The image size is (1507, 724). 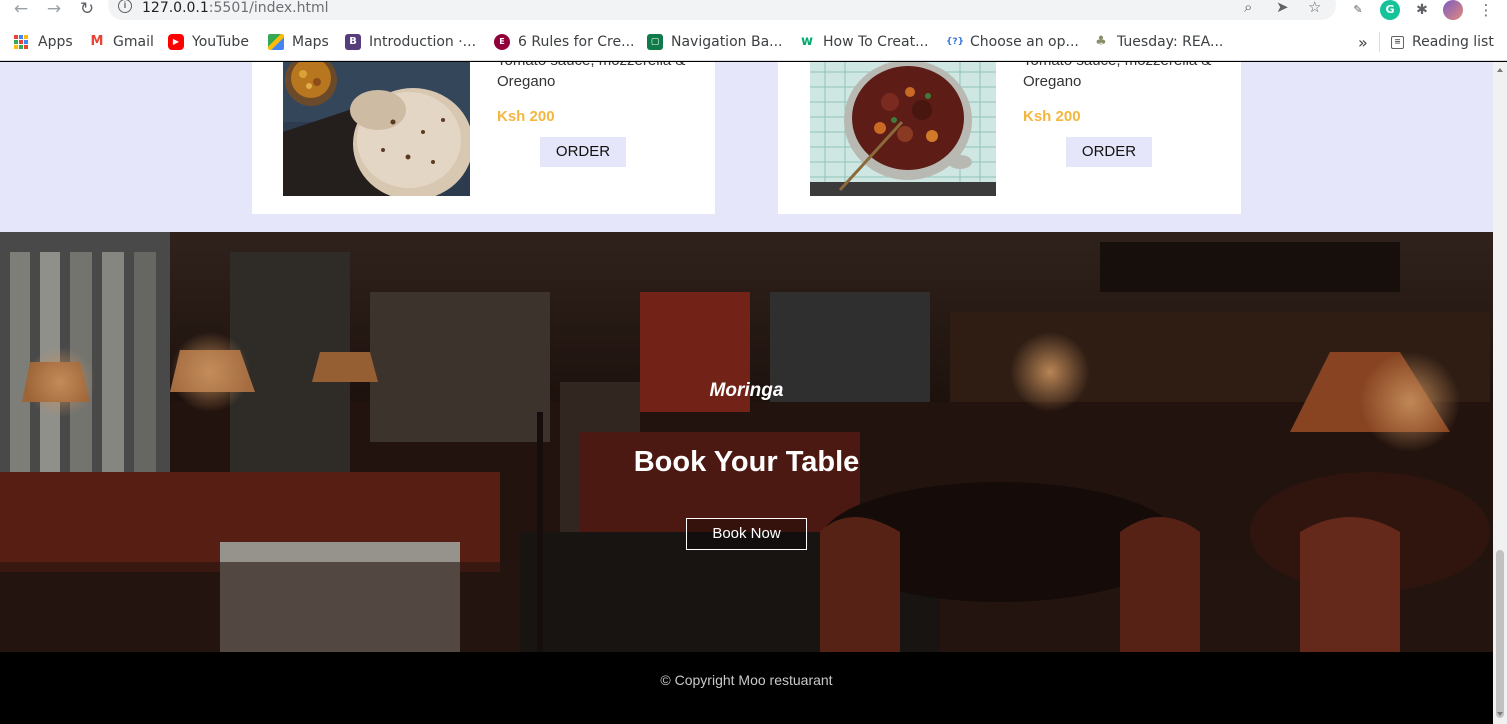 I want to click on bookmark-gmail: M Gmail, so click(x=121, y=42).